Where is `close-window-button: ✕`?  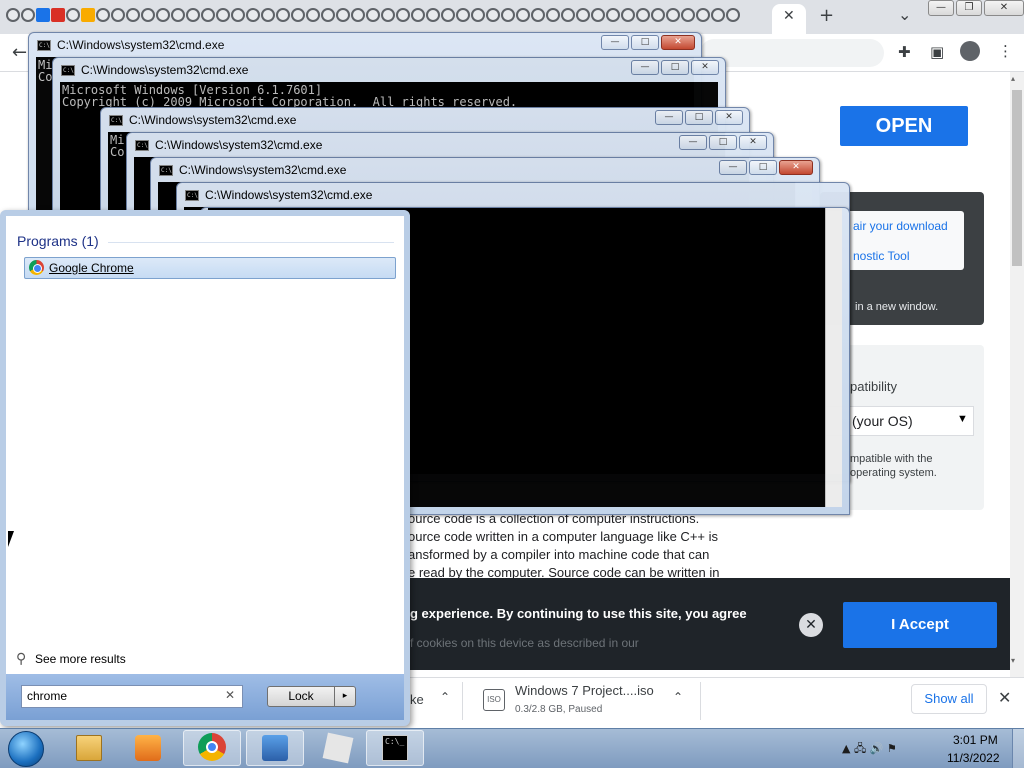 close-window-button: ✕ is located at coordinates (1004, 8).